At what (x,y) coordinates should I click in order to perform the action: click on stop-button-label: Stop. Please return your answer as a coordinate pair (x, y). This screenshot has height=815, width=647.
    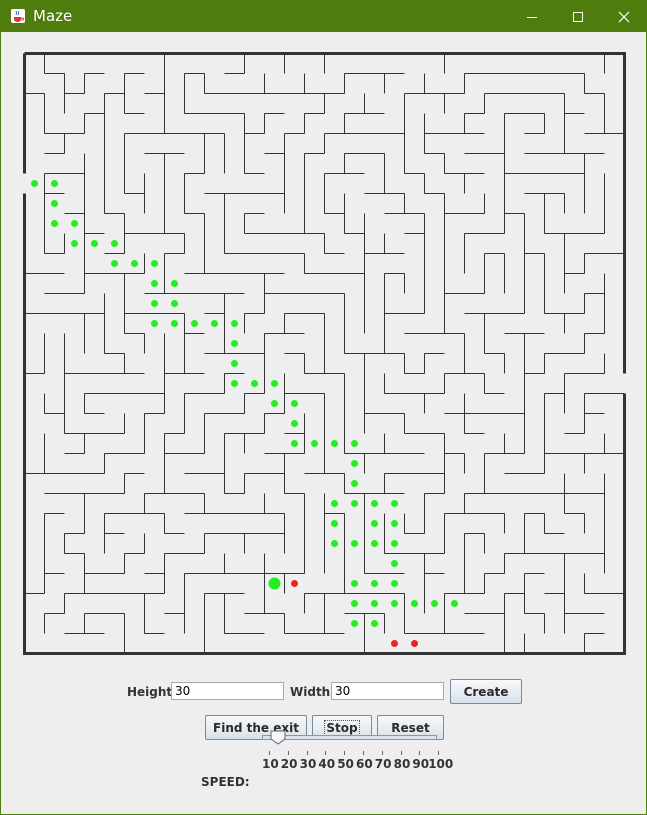
    Looking at the image, I should click on (342, 727).